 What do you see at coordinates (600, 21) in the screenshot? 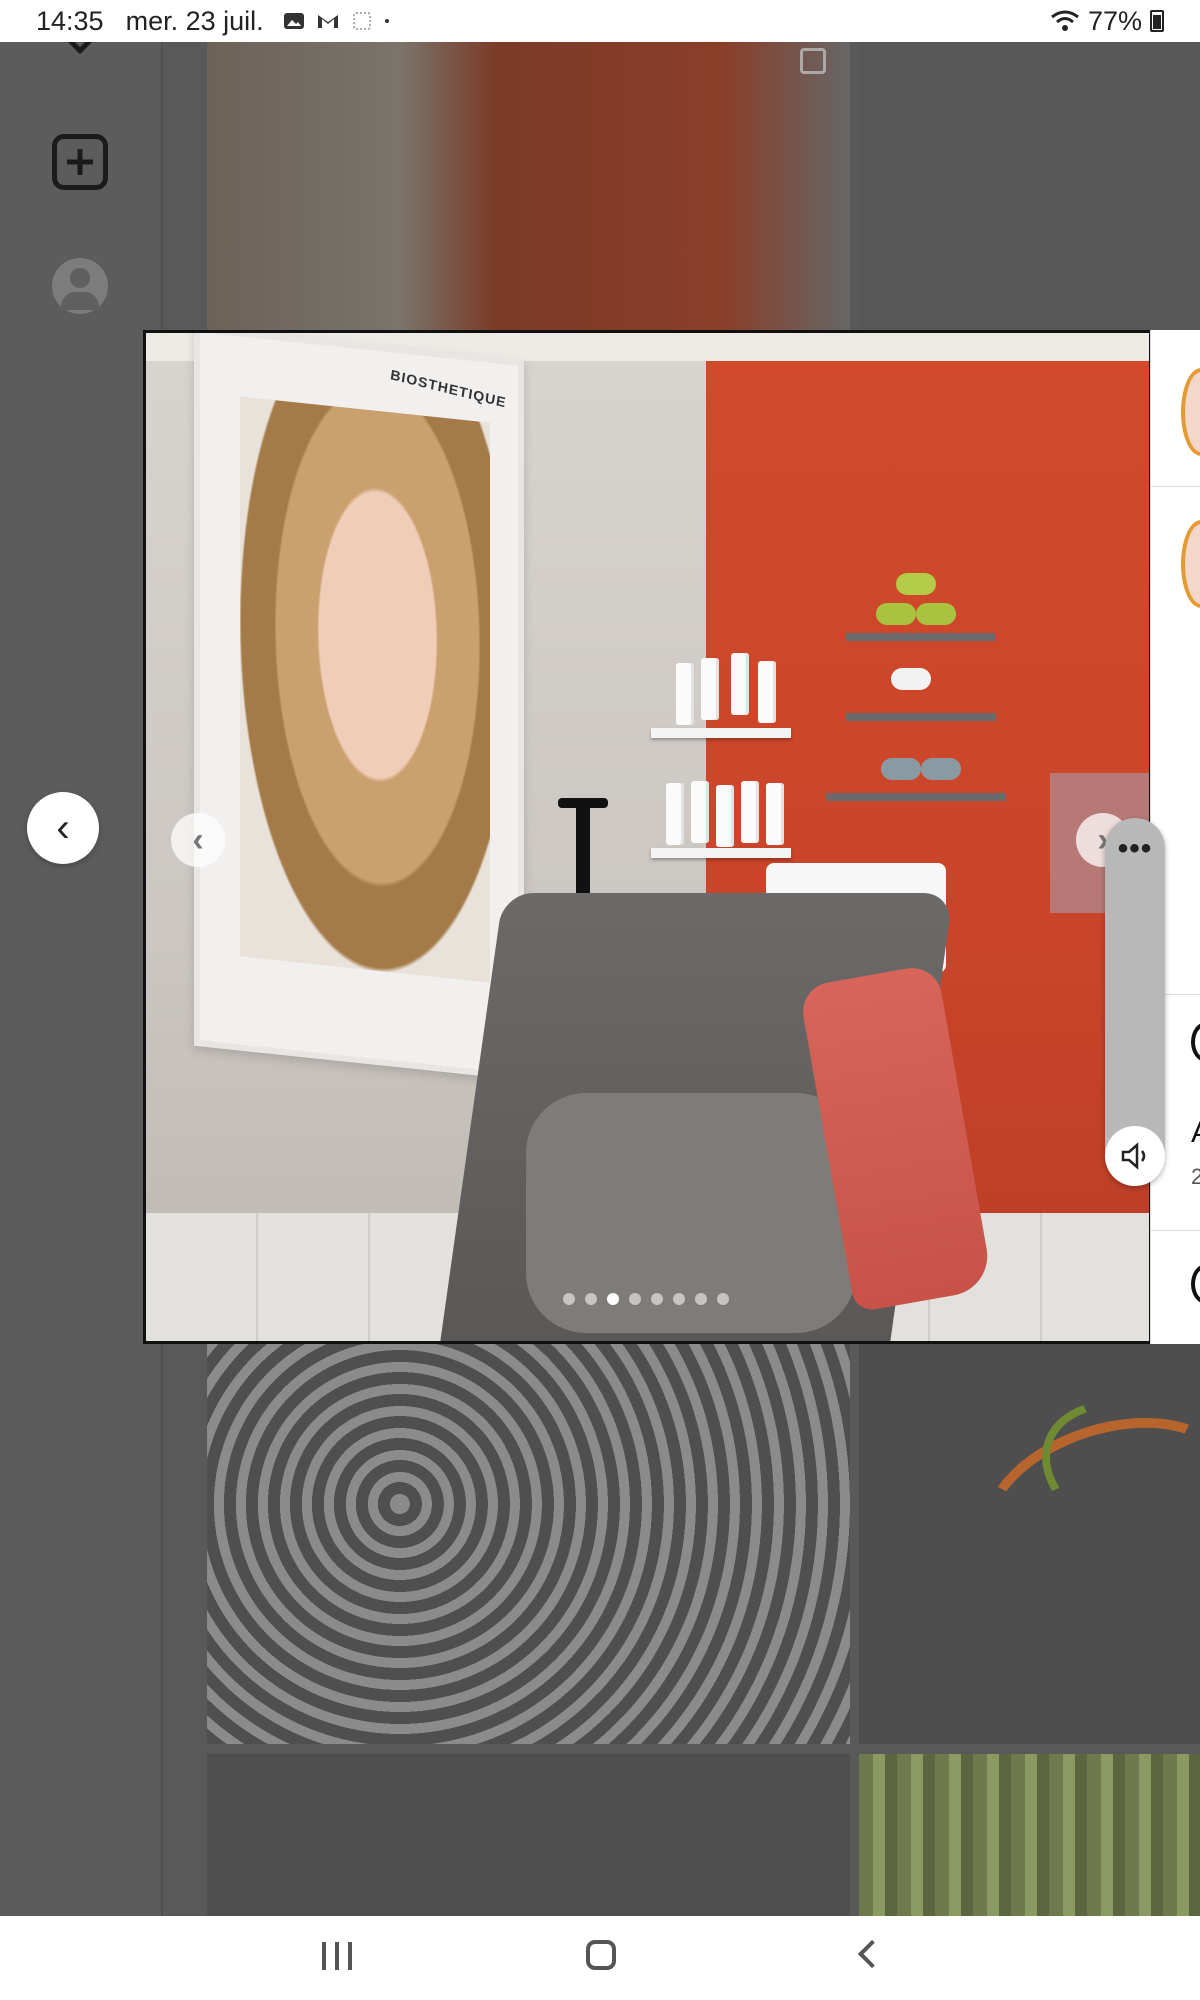
I see `status-bar: 14:35 mer. 23 juil. 77%` at bounding box center [600, 21].